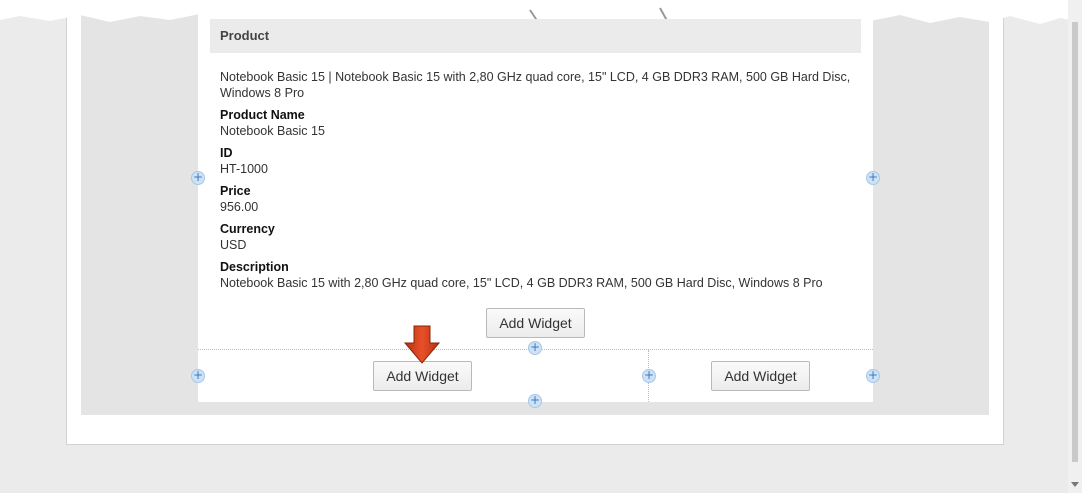 The image size is (1082, 493). What do you see at coordinates (244, 169) in the screenshot?
I see `field-value: HT-1000` at bounding box center [244, 169].